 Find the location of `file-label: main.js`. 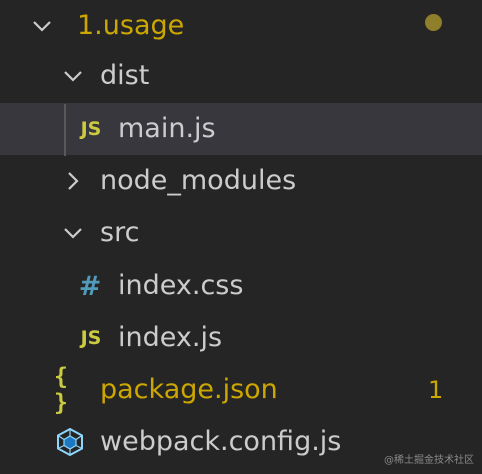

file-label: main.js is located at coordinates (167, 128).